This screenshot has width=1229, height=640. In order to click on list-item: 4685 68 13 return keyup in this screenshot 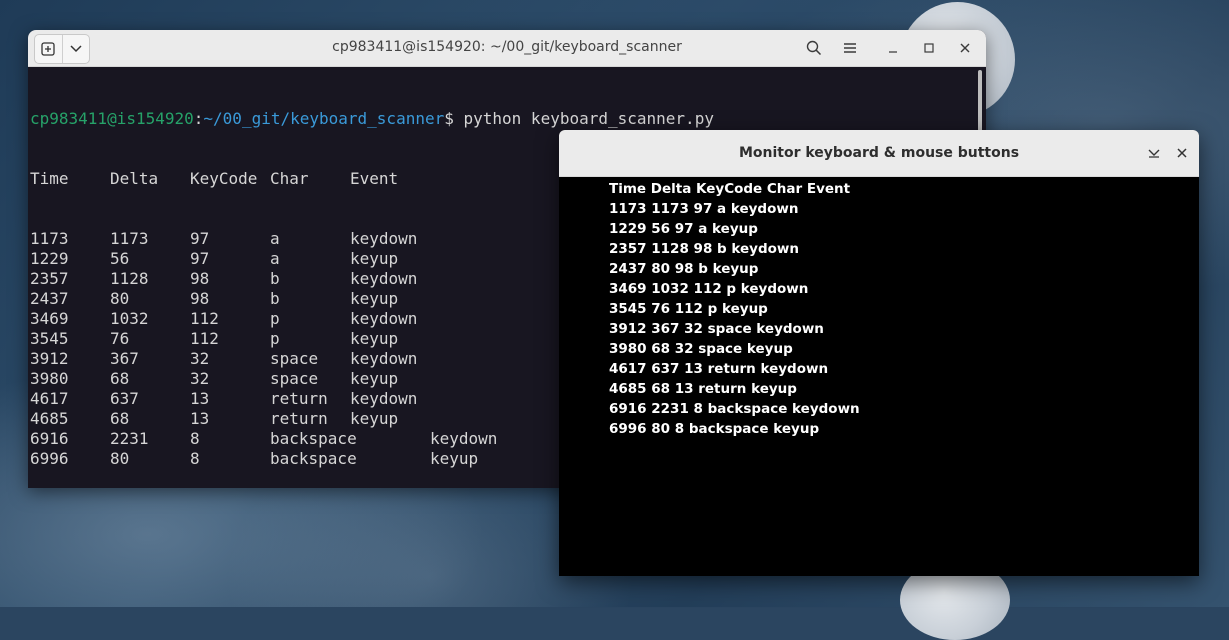, I will do `click(703, 389)`.